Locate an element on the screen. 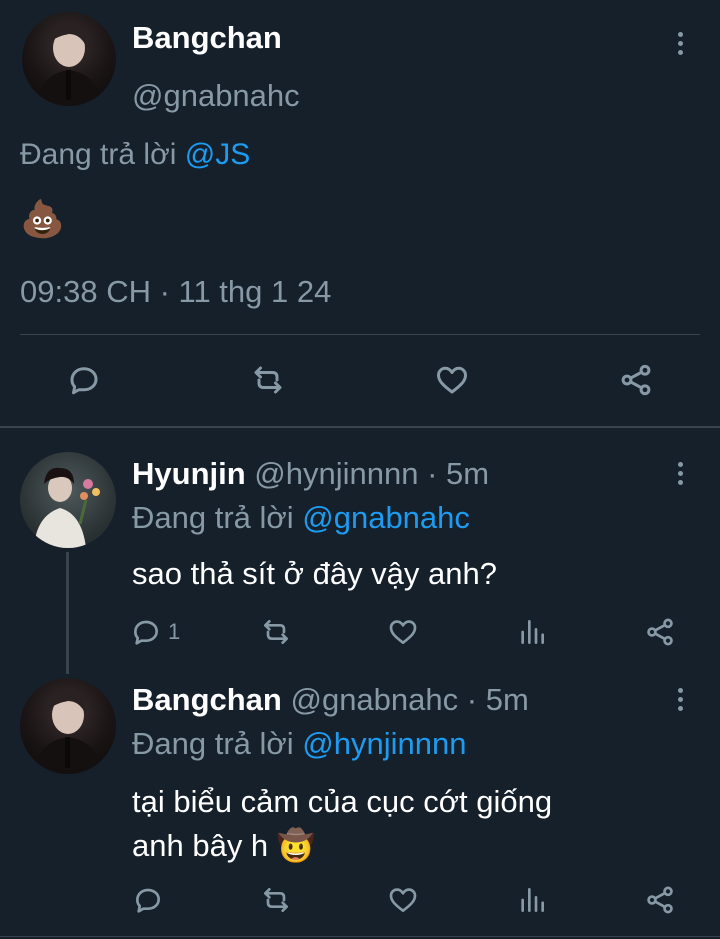  reply-content-text: anh bây h is located at coordinates (200, 845).